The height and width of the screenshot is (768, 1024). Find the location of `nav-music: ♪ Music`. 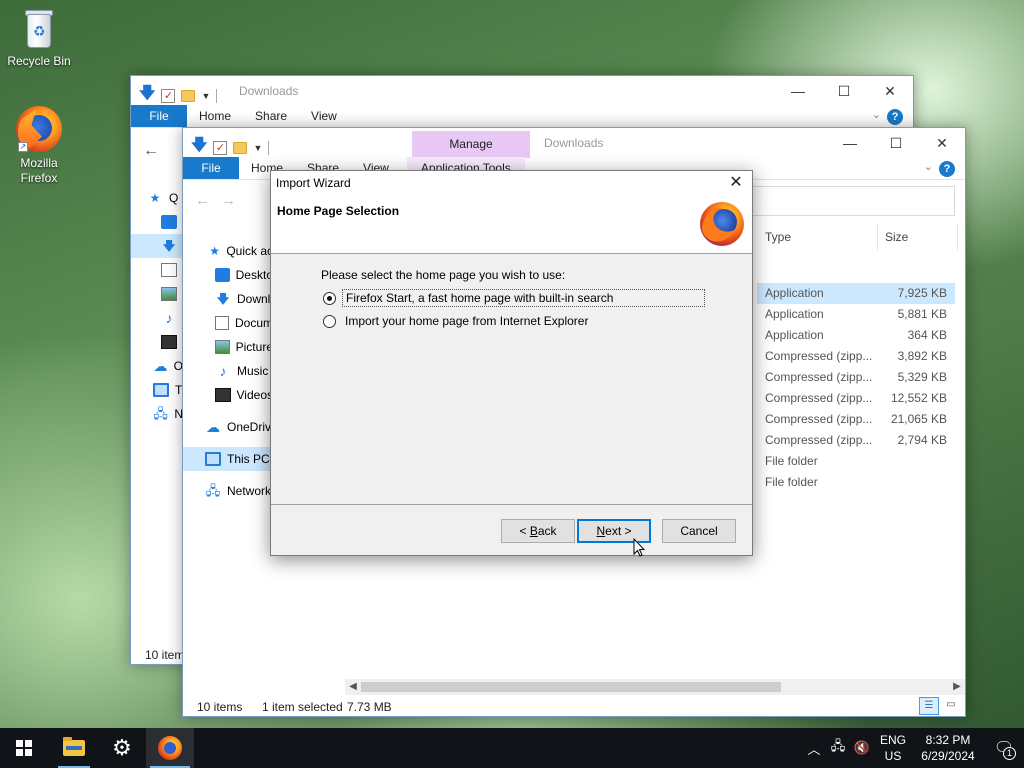

nav-music: ♪ Music is located at coordinates (228, 371).